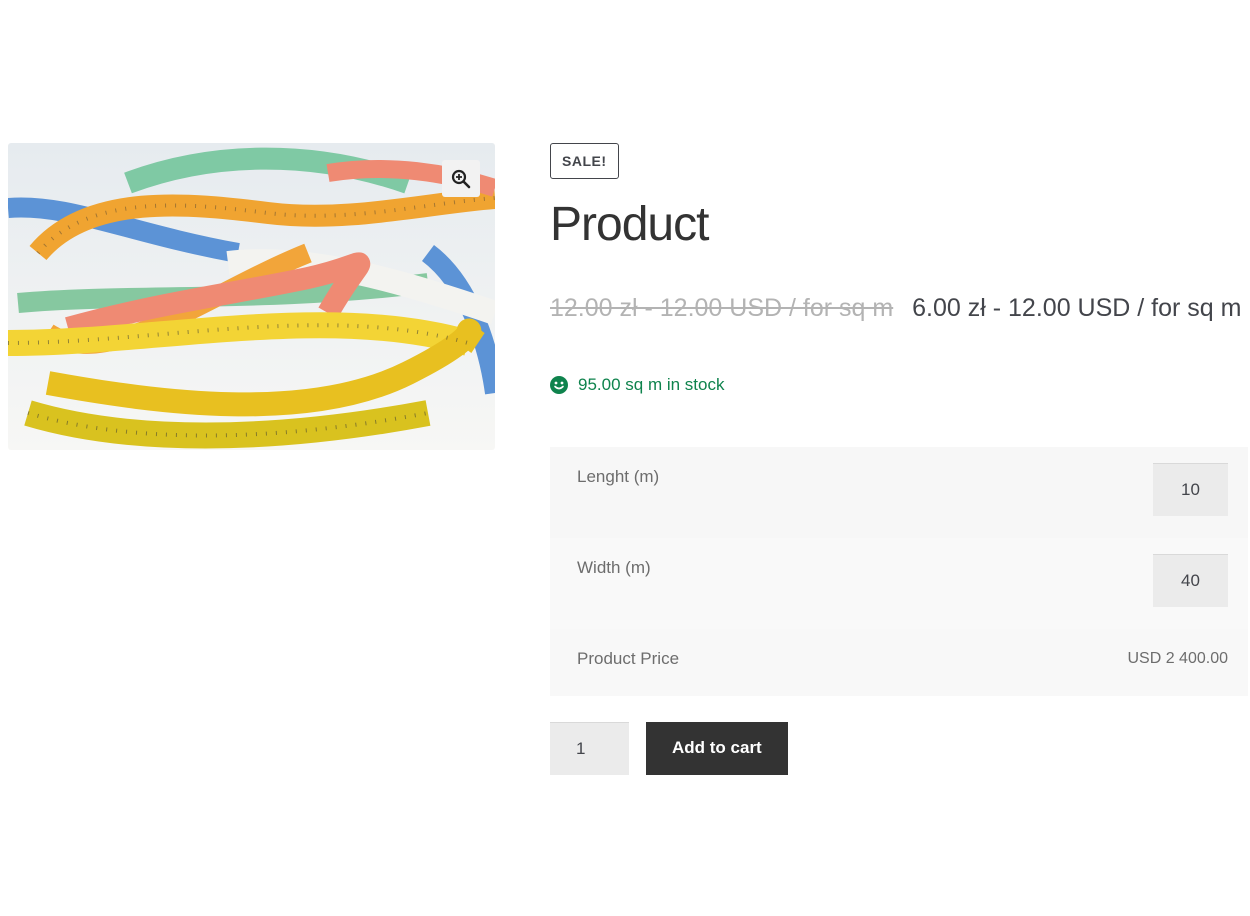 The image size is (1250, 916). What do you see at coordinates (559, 384) in the screenshot?
I see `smiley-icon` at bounding box center [559, 384].